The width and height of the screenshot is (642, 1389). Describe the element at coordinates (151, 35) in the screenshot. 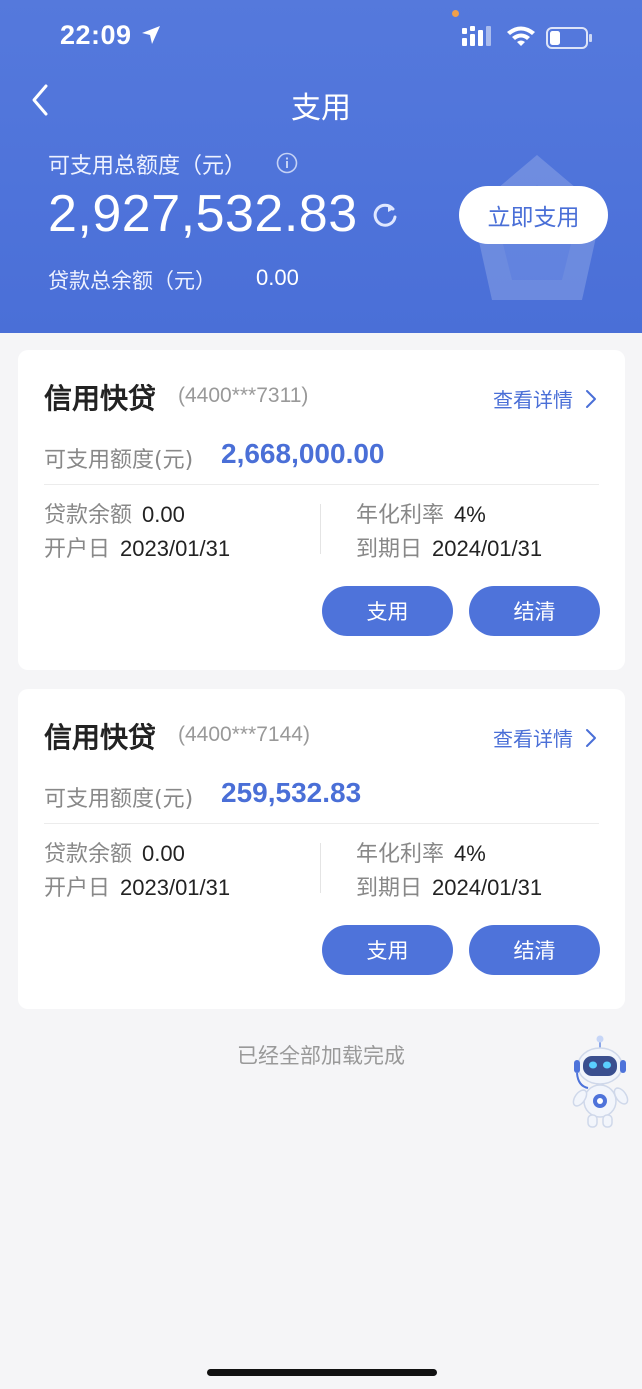

I see `location-arrow-icon` at that location.